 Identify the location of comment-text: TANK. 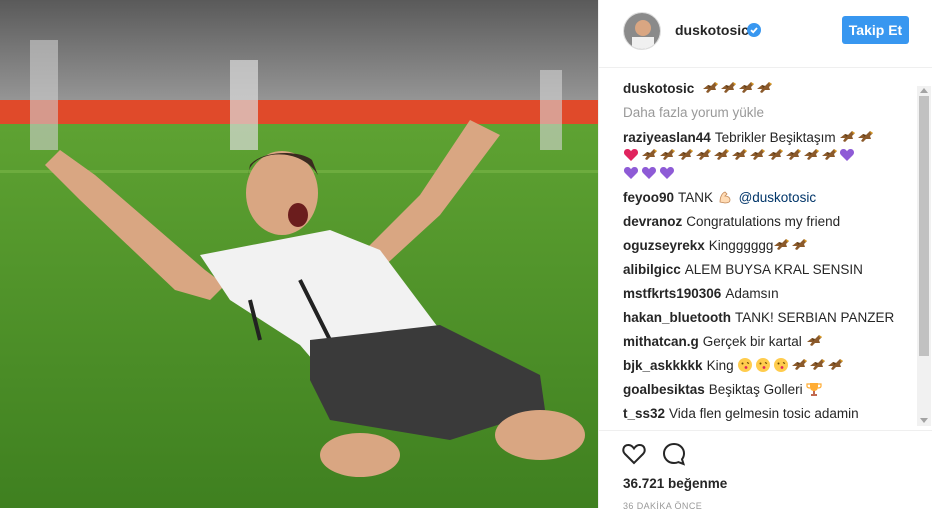
(696, 197).